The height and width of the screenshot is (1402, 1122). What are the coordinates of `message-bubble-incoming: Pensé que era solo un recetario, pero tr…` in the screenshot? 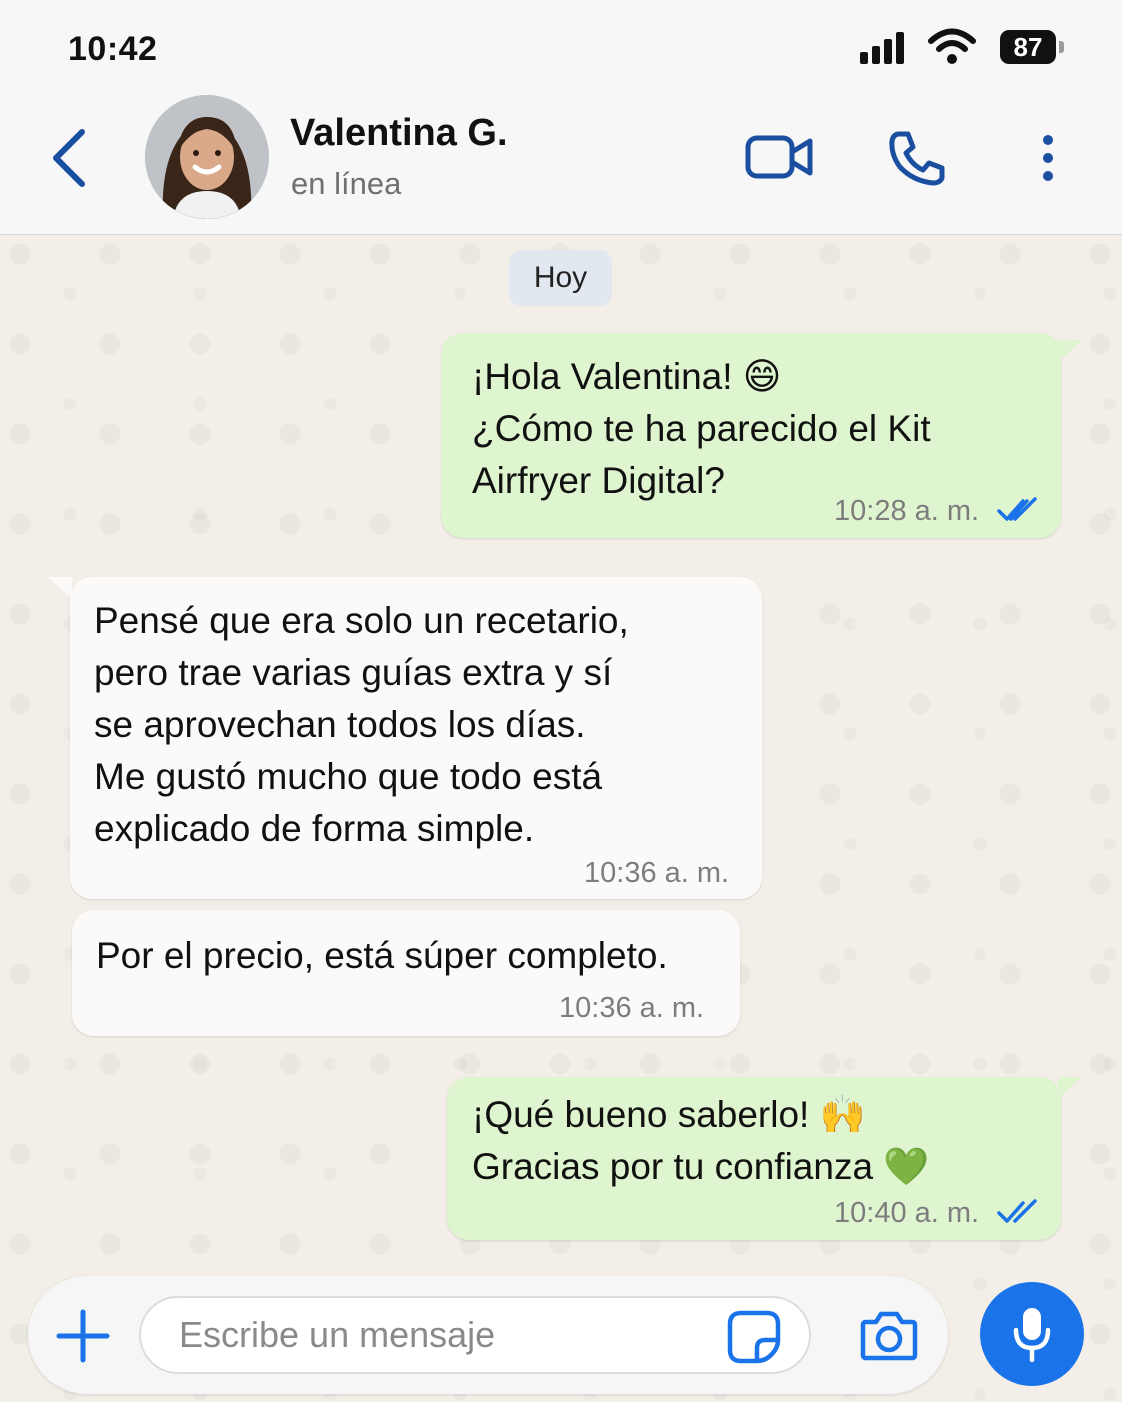 It's located at (416, 738).